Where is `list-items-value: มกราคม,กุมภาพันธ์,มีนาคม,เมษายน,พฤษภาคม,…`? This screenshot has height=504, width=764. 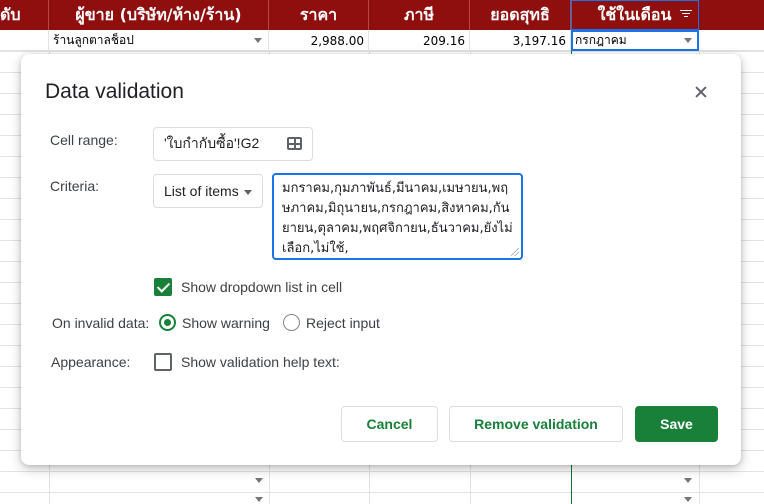 list-items-value: มกราคม,กุมภาพันธ์,มีนาคม,เมษายน,พฤษภาคม,… is located at coordinates (397, 218).